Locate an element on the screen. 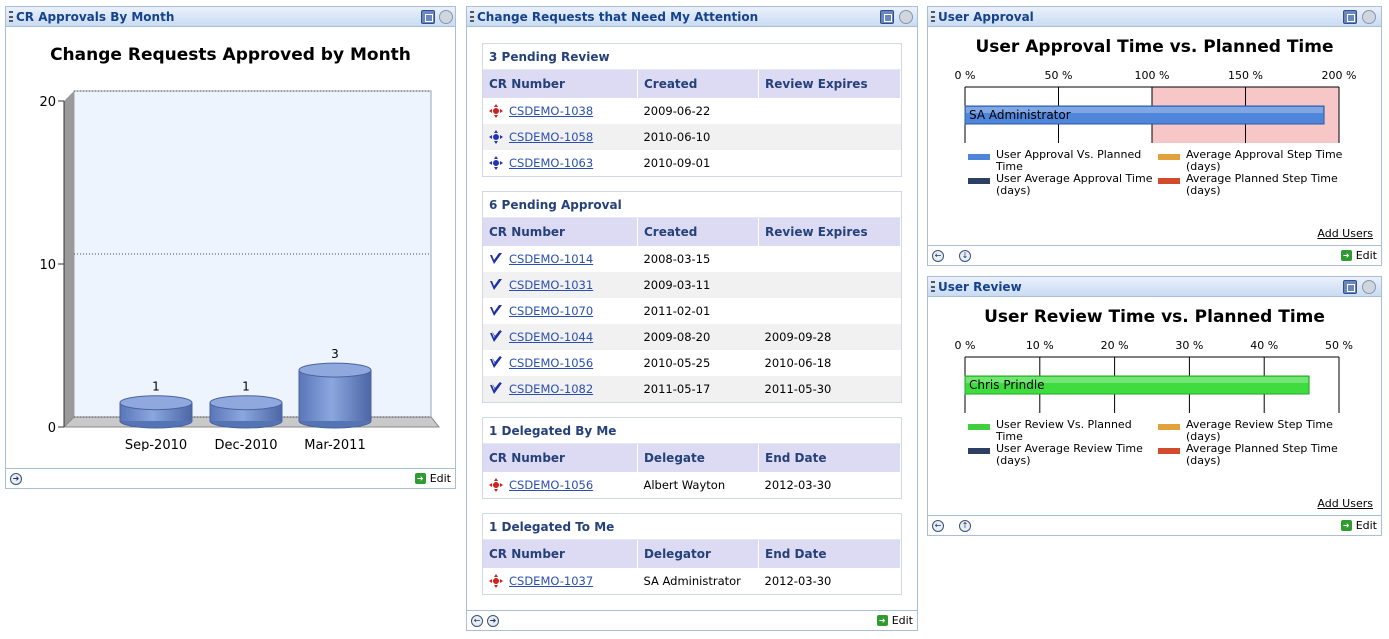 Image resolution: width=1389 pixels, height=639 pixels. cr-link: CSDEMO-1070 is located at coordinates (551, 311).